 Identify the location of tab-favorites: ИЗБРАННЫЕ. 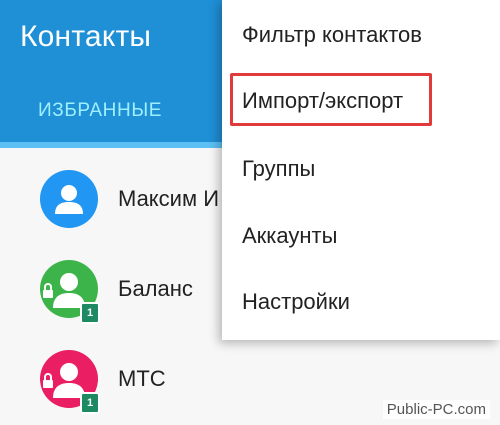
(100, 111).